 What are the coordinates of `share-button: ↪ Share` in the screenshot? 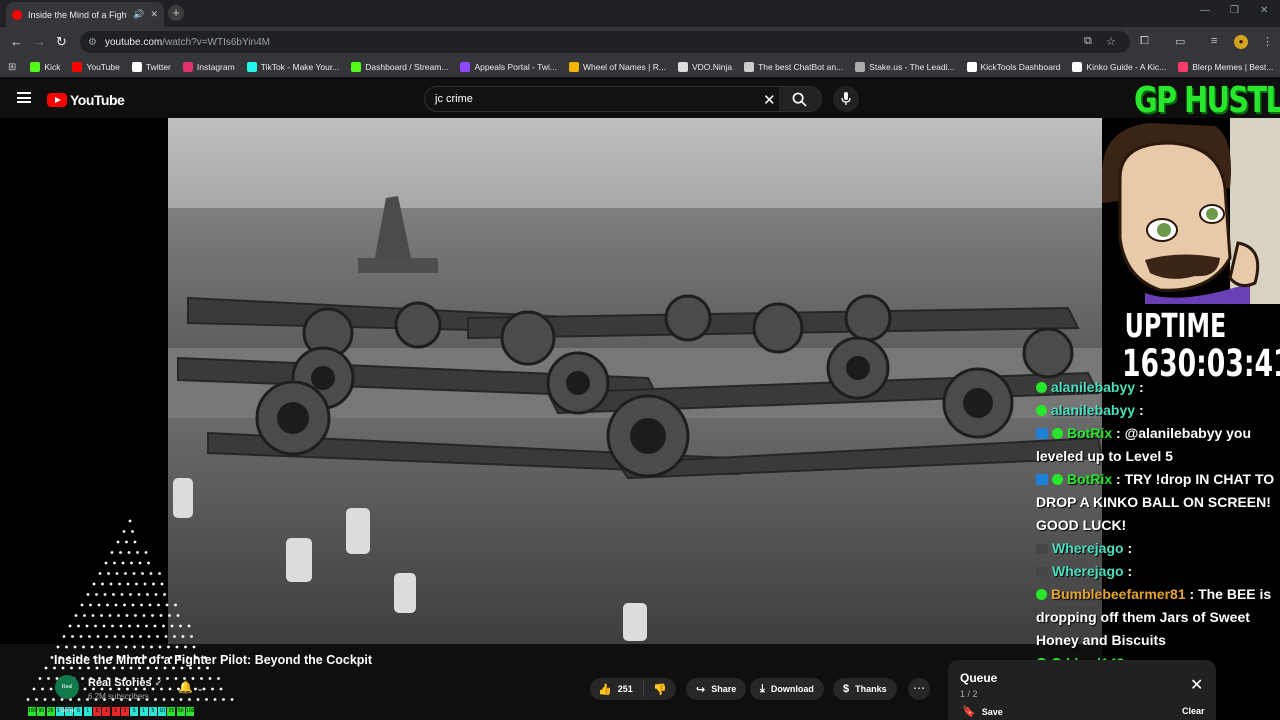 It's located at (716, 689).